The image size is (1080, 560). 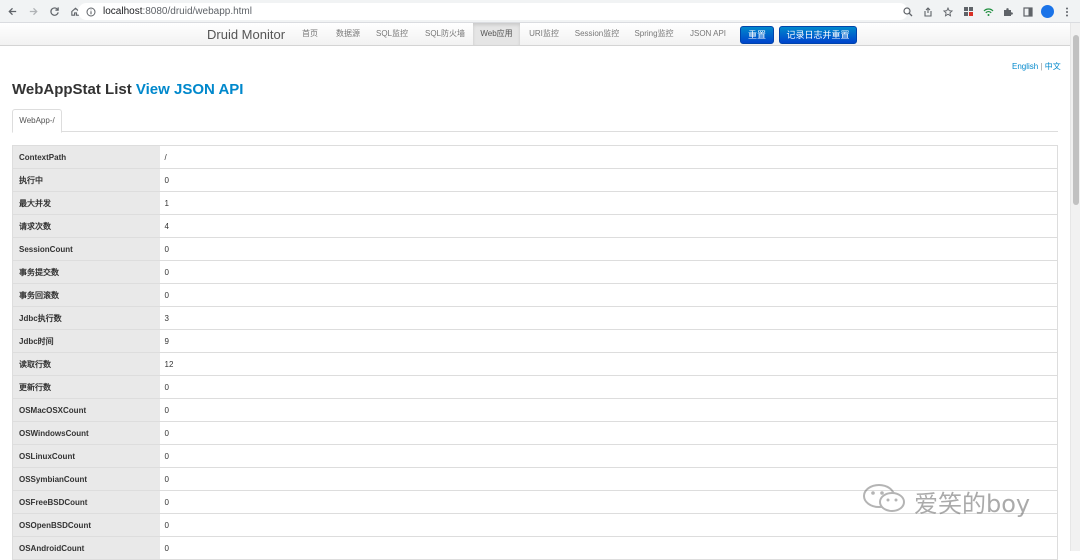 I want to click on page-title: WebAppStat List View JSON API, so click(x=127, y=89).